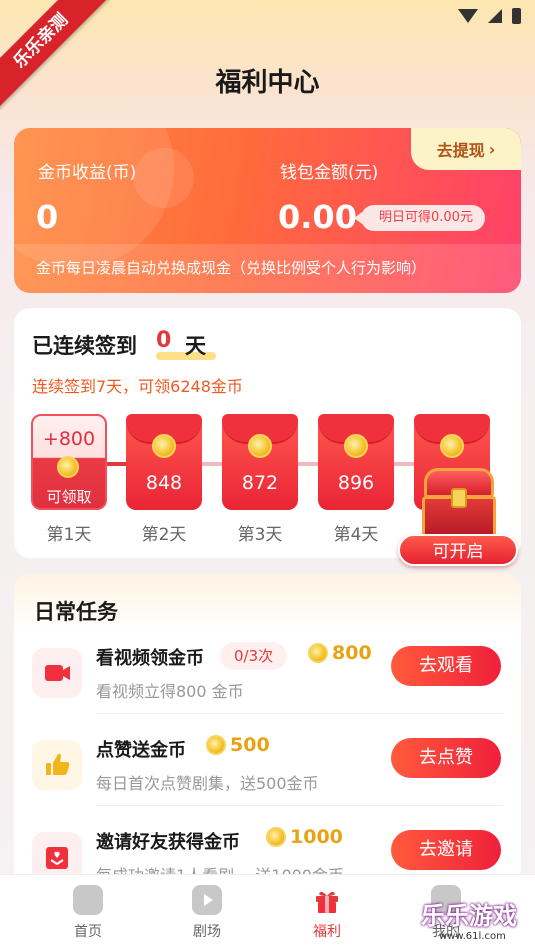 Image resolution: width=535 pixels, height=952 pixels. Describe the element at coordinates (254, 656) in the screenshot. I see `task-count-badge: 0/3次` at that location.